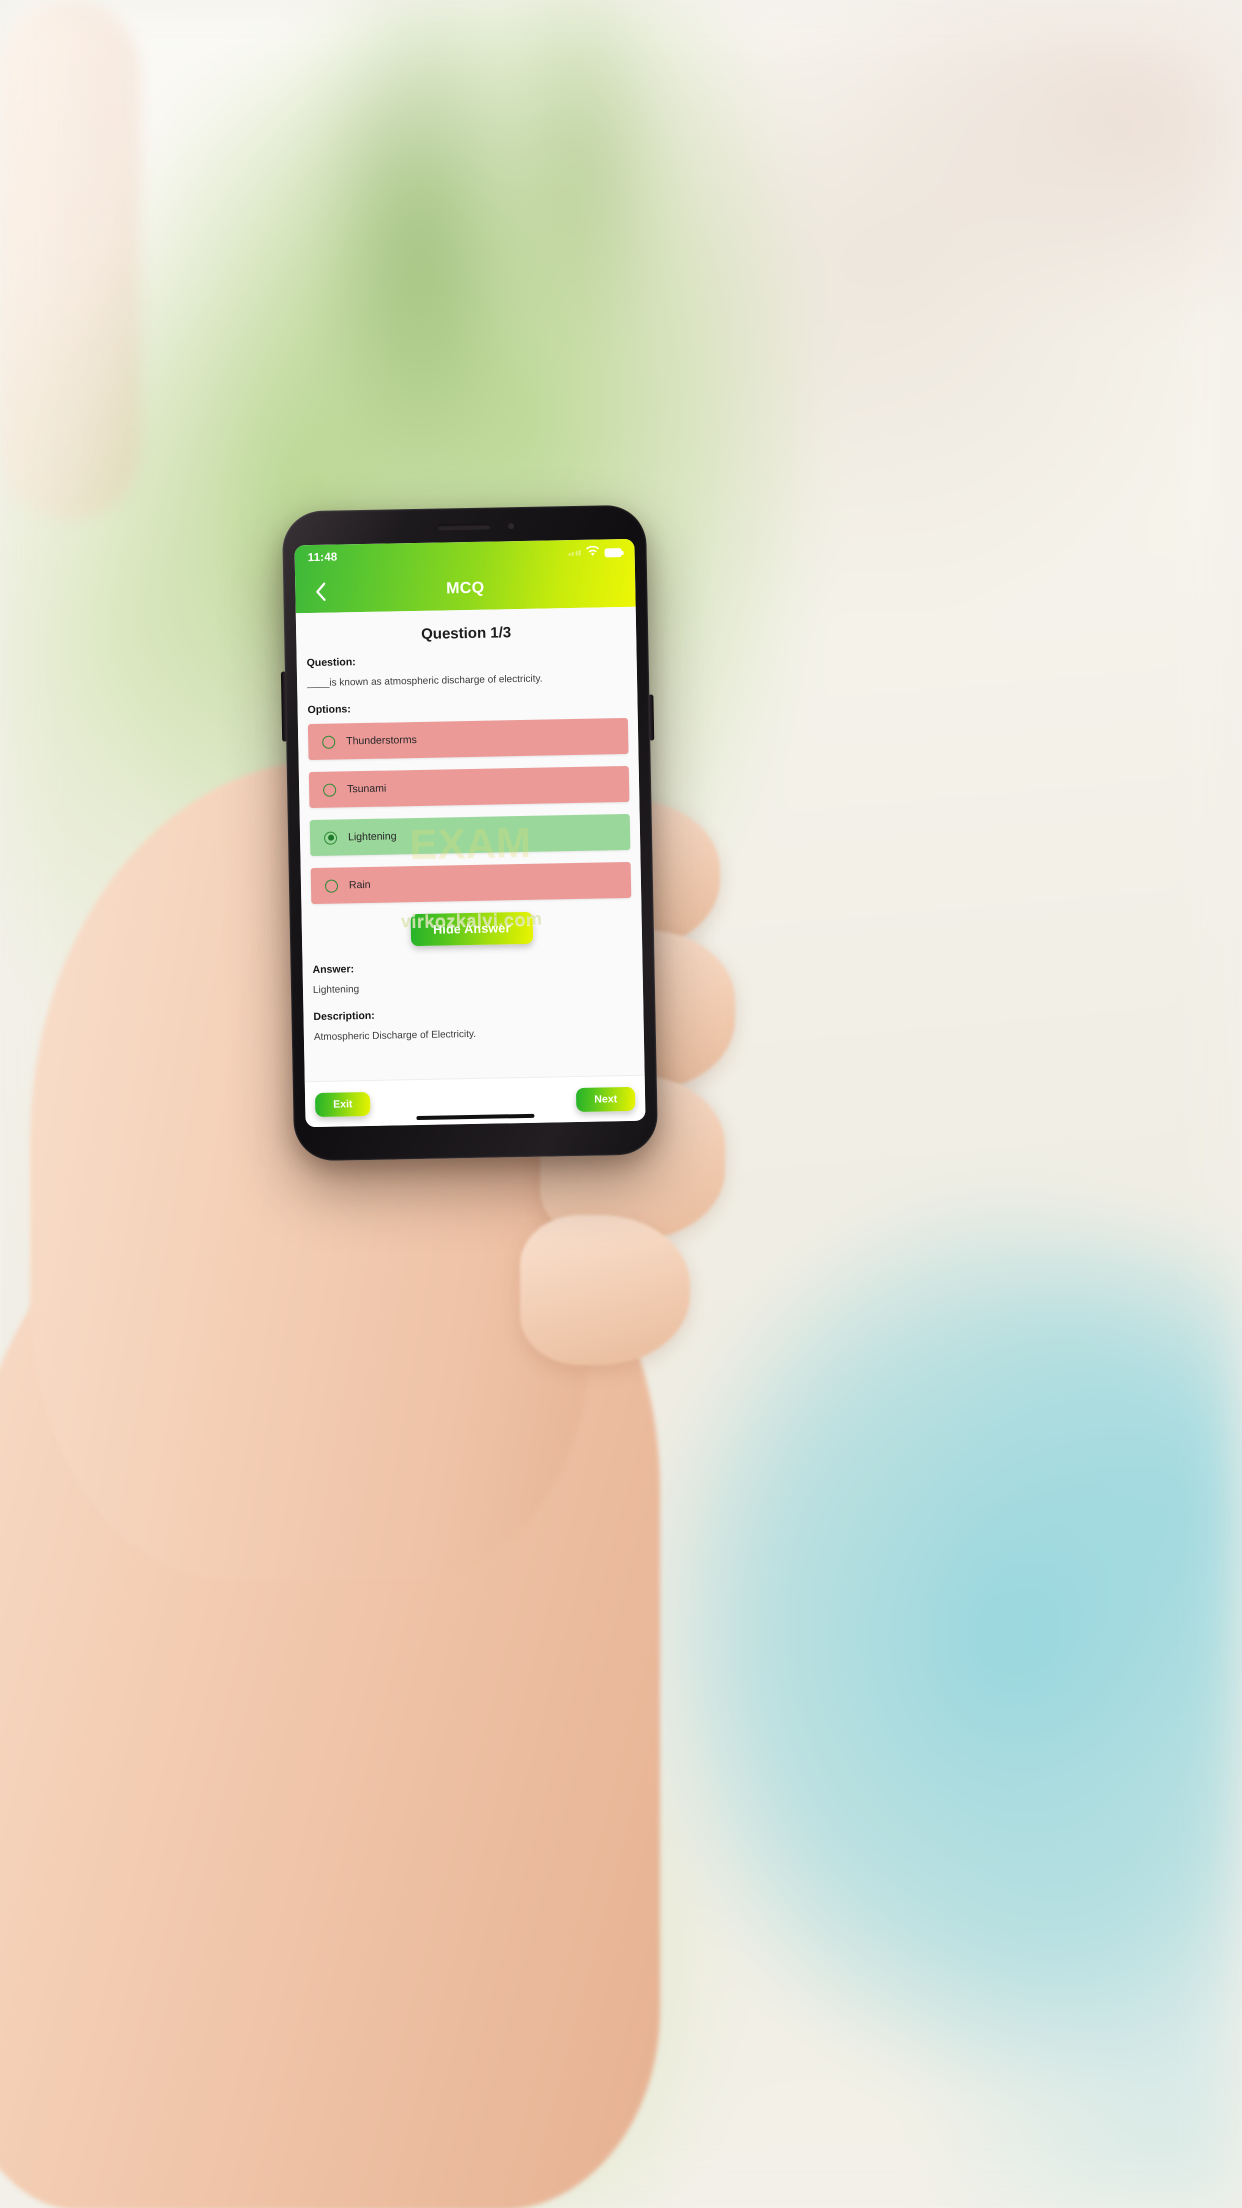 The image size is (1242, 2208). Describe the element at coordinates (70, 260) in the screenshot. I see `finger-highlight` at that location.